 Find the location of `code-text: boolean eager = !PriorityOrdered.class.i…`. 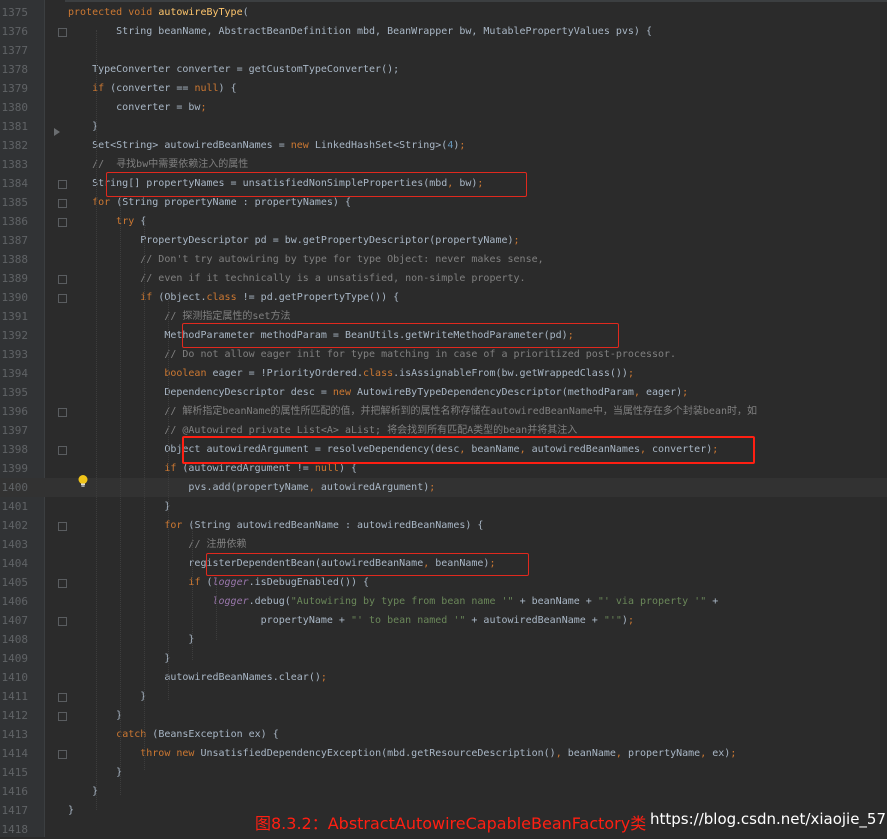

code-text: boolean eager = !PriorityOrdered.class.i… is located at coordinates (351, 373).